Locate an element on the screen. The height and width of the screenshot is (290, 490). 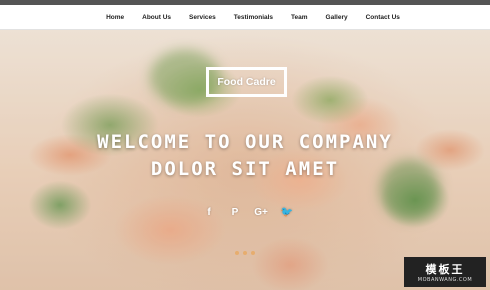
watermark-text: 模板王 is located at coordinates (445, 269).